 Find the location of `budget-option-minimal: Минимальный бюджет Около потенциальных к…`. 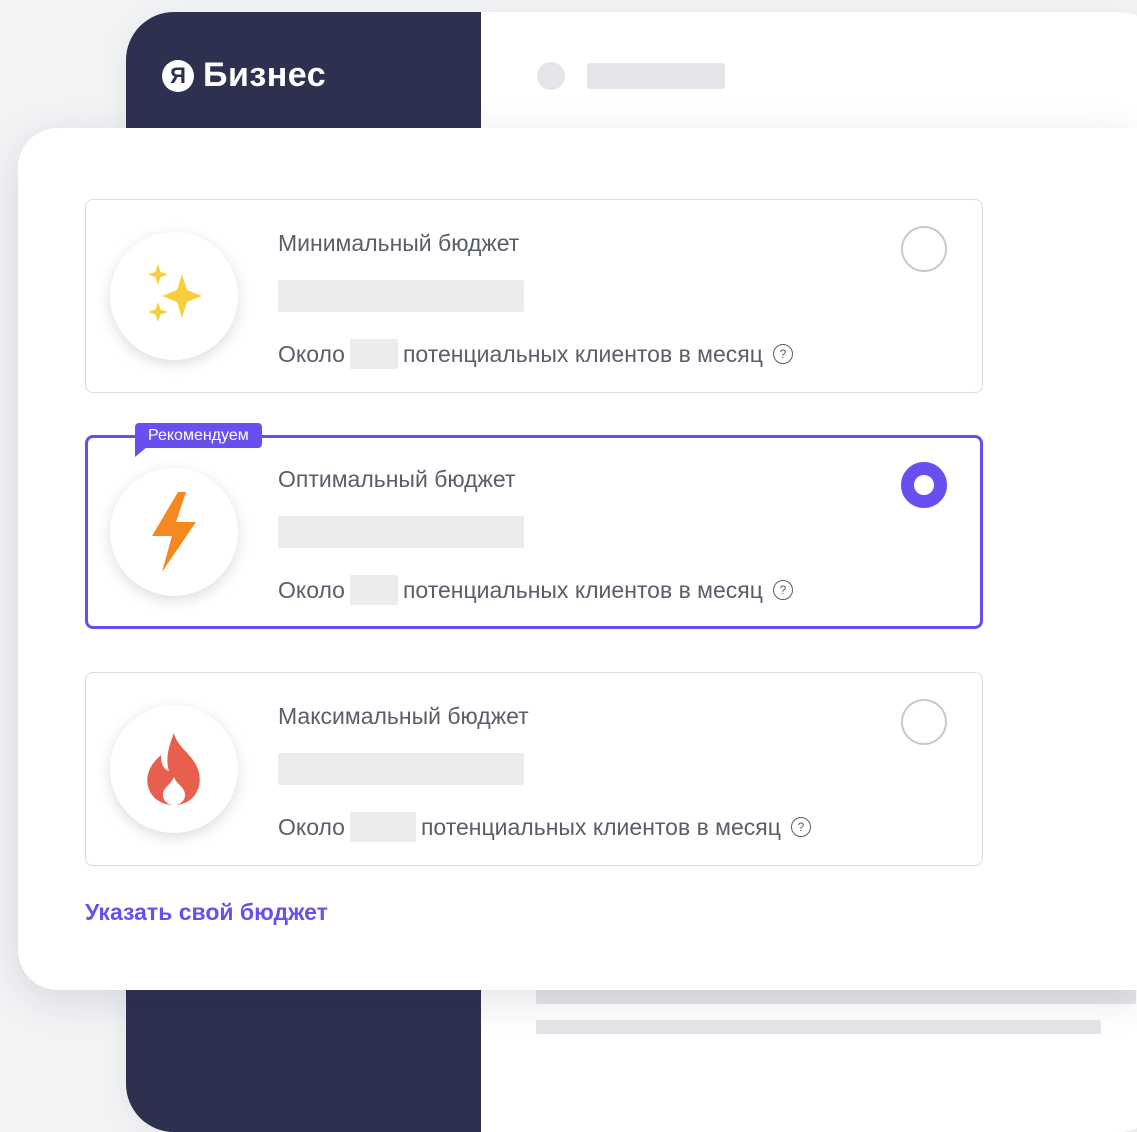

budget-option-minimal: Минимальный бюджет Около потенциальных к… is located at coordinates (534, 296).